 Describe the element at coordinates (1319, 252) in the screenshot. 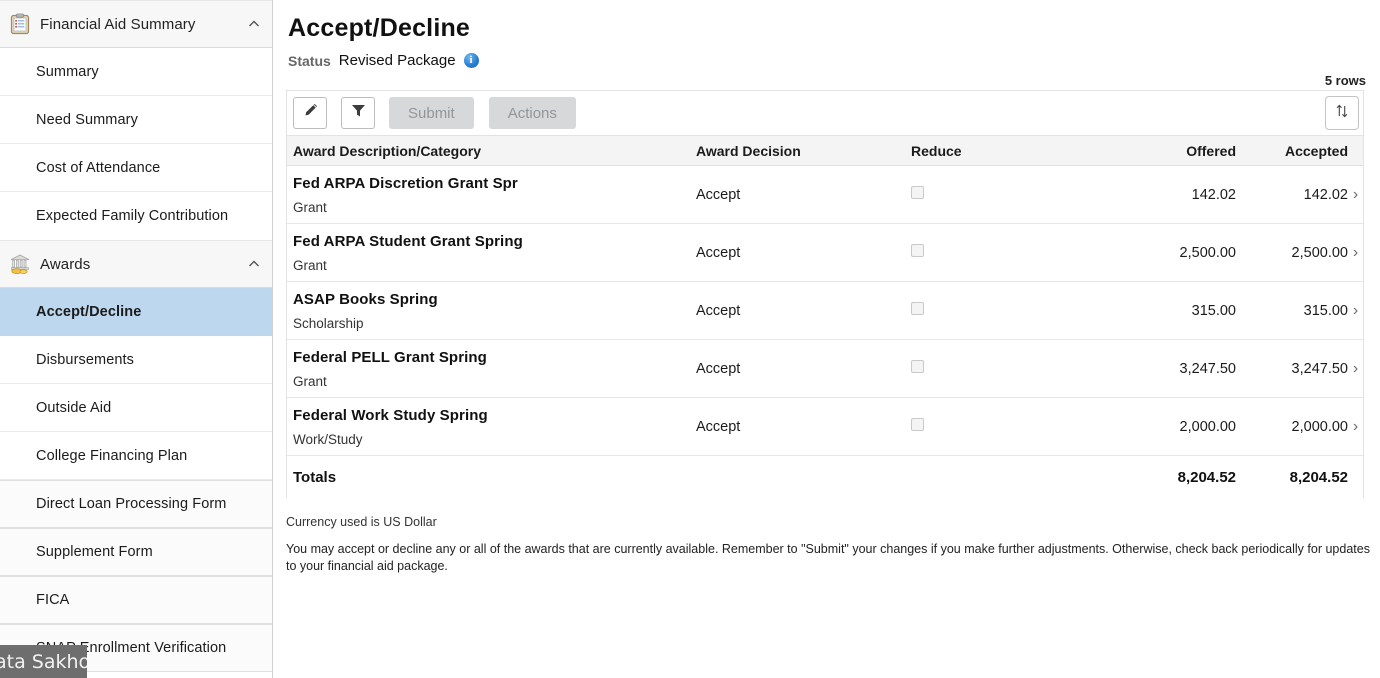

I see `accepted-amount: 2,500.00` at that location.